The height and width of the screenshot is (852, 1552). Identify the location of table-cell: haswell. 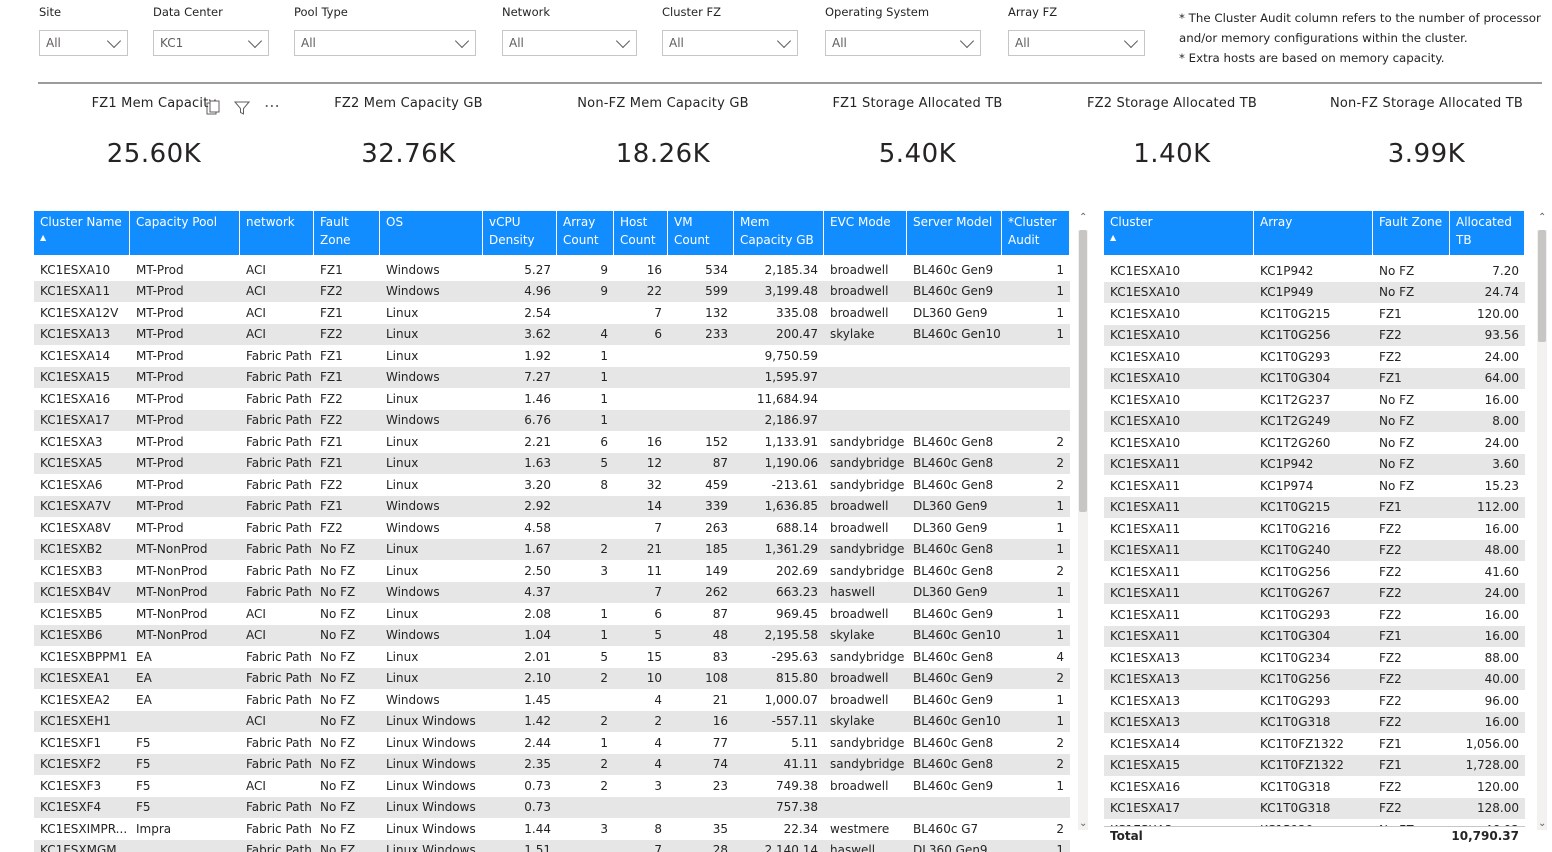
(853, 847).